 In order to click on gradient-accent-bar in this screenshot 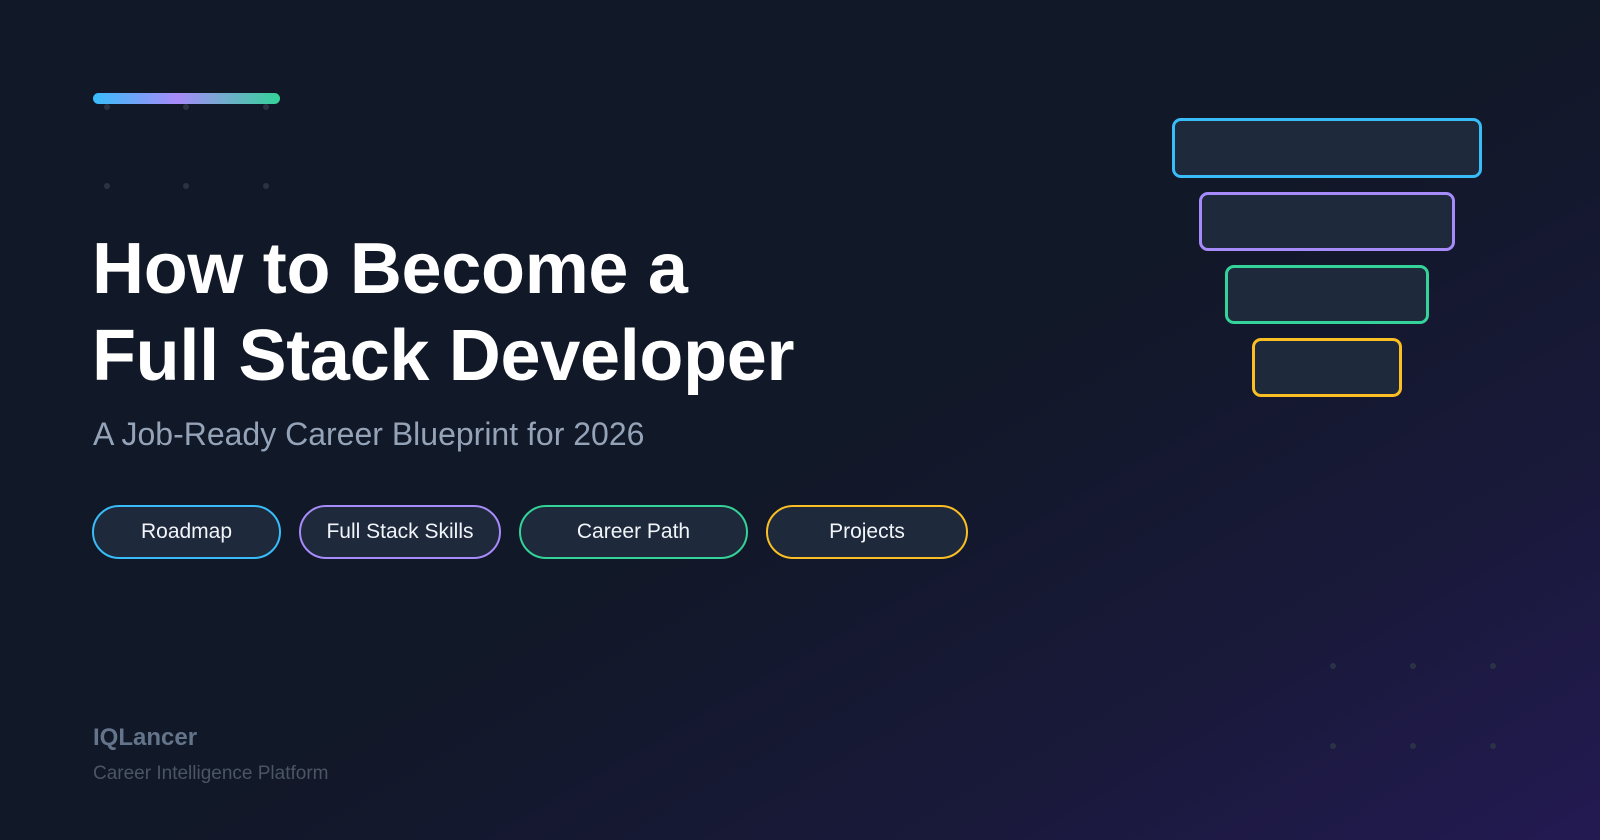, I will do `click(186, 98)`.